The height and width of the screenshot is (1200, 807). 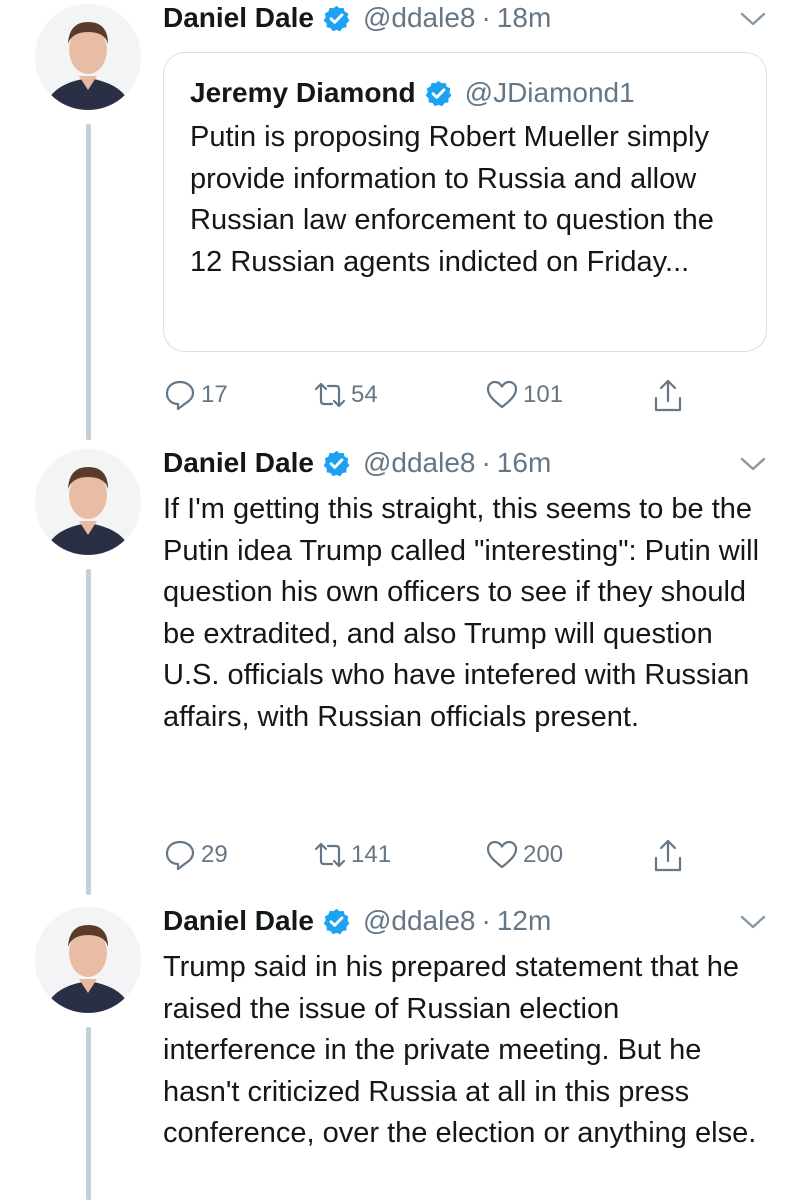 I want to click on tweet-actions: 29 141 200, so click(x=443, y=858).